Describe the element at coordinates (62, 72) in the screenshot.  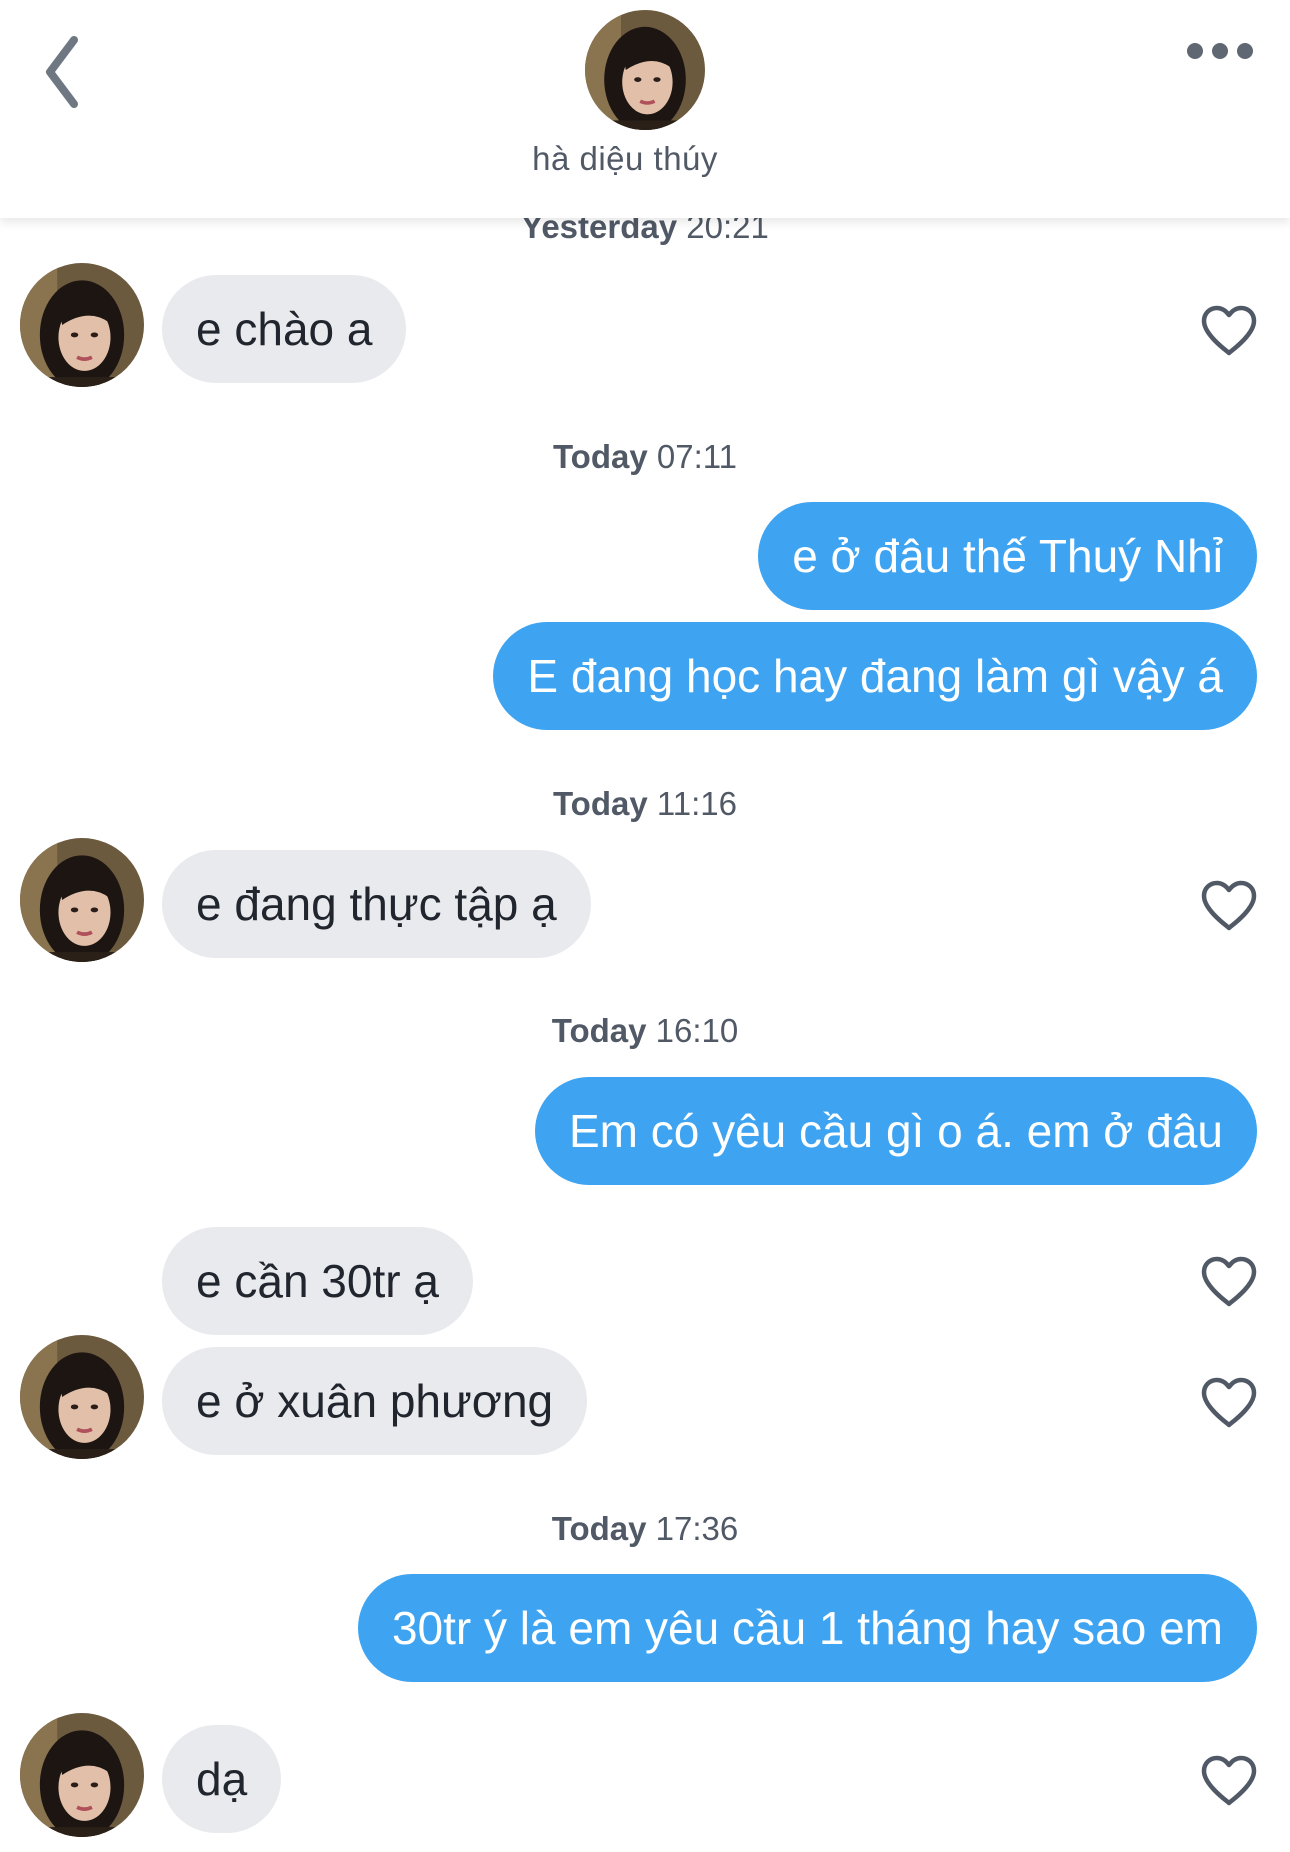
I see `chevron-left-icon` at that location.